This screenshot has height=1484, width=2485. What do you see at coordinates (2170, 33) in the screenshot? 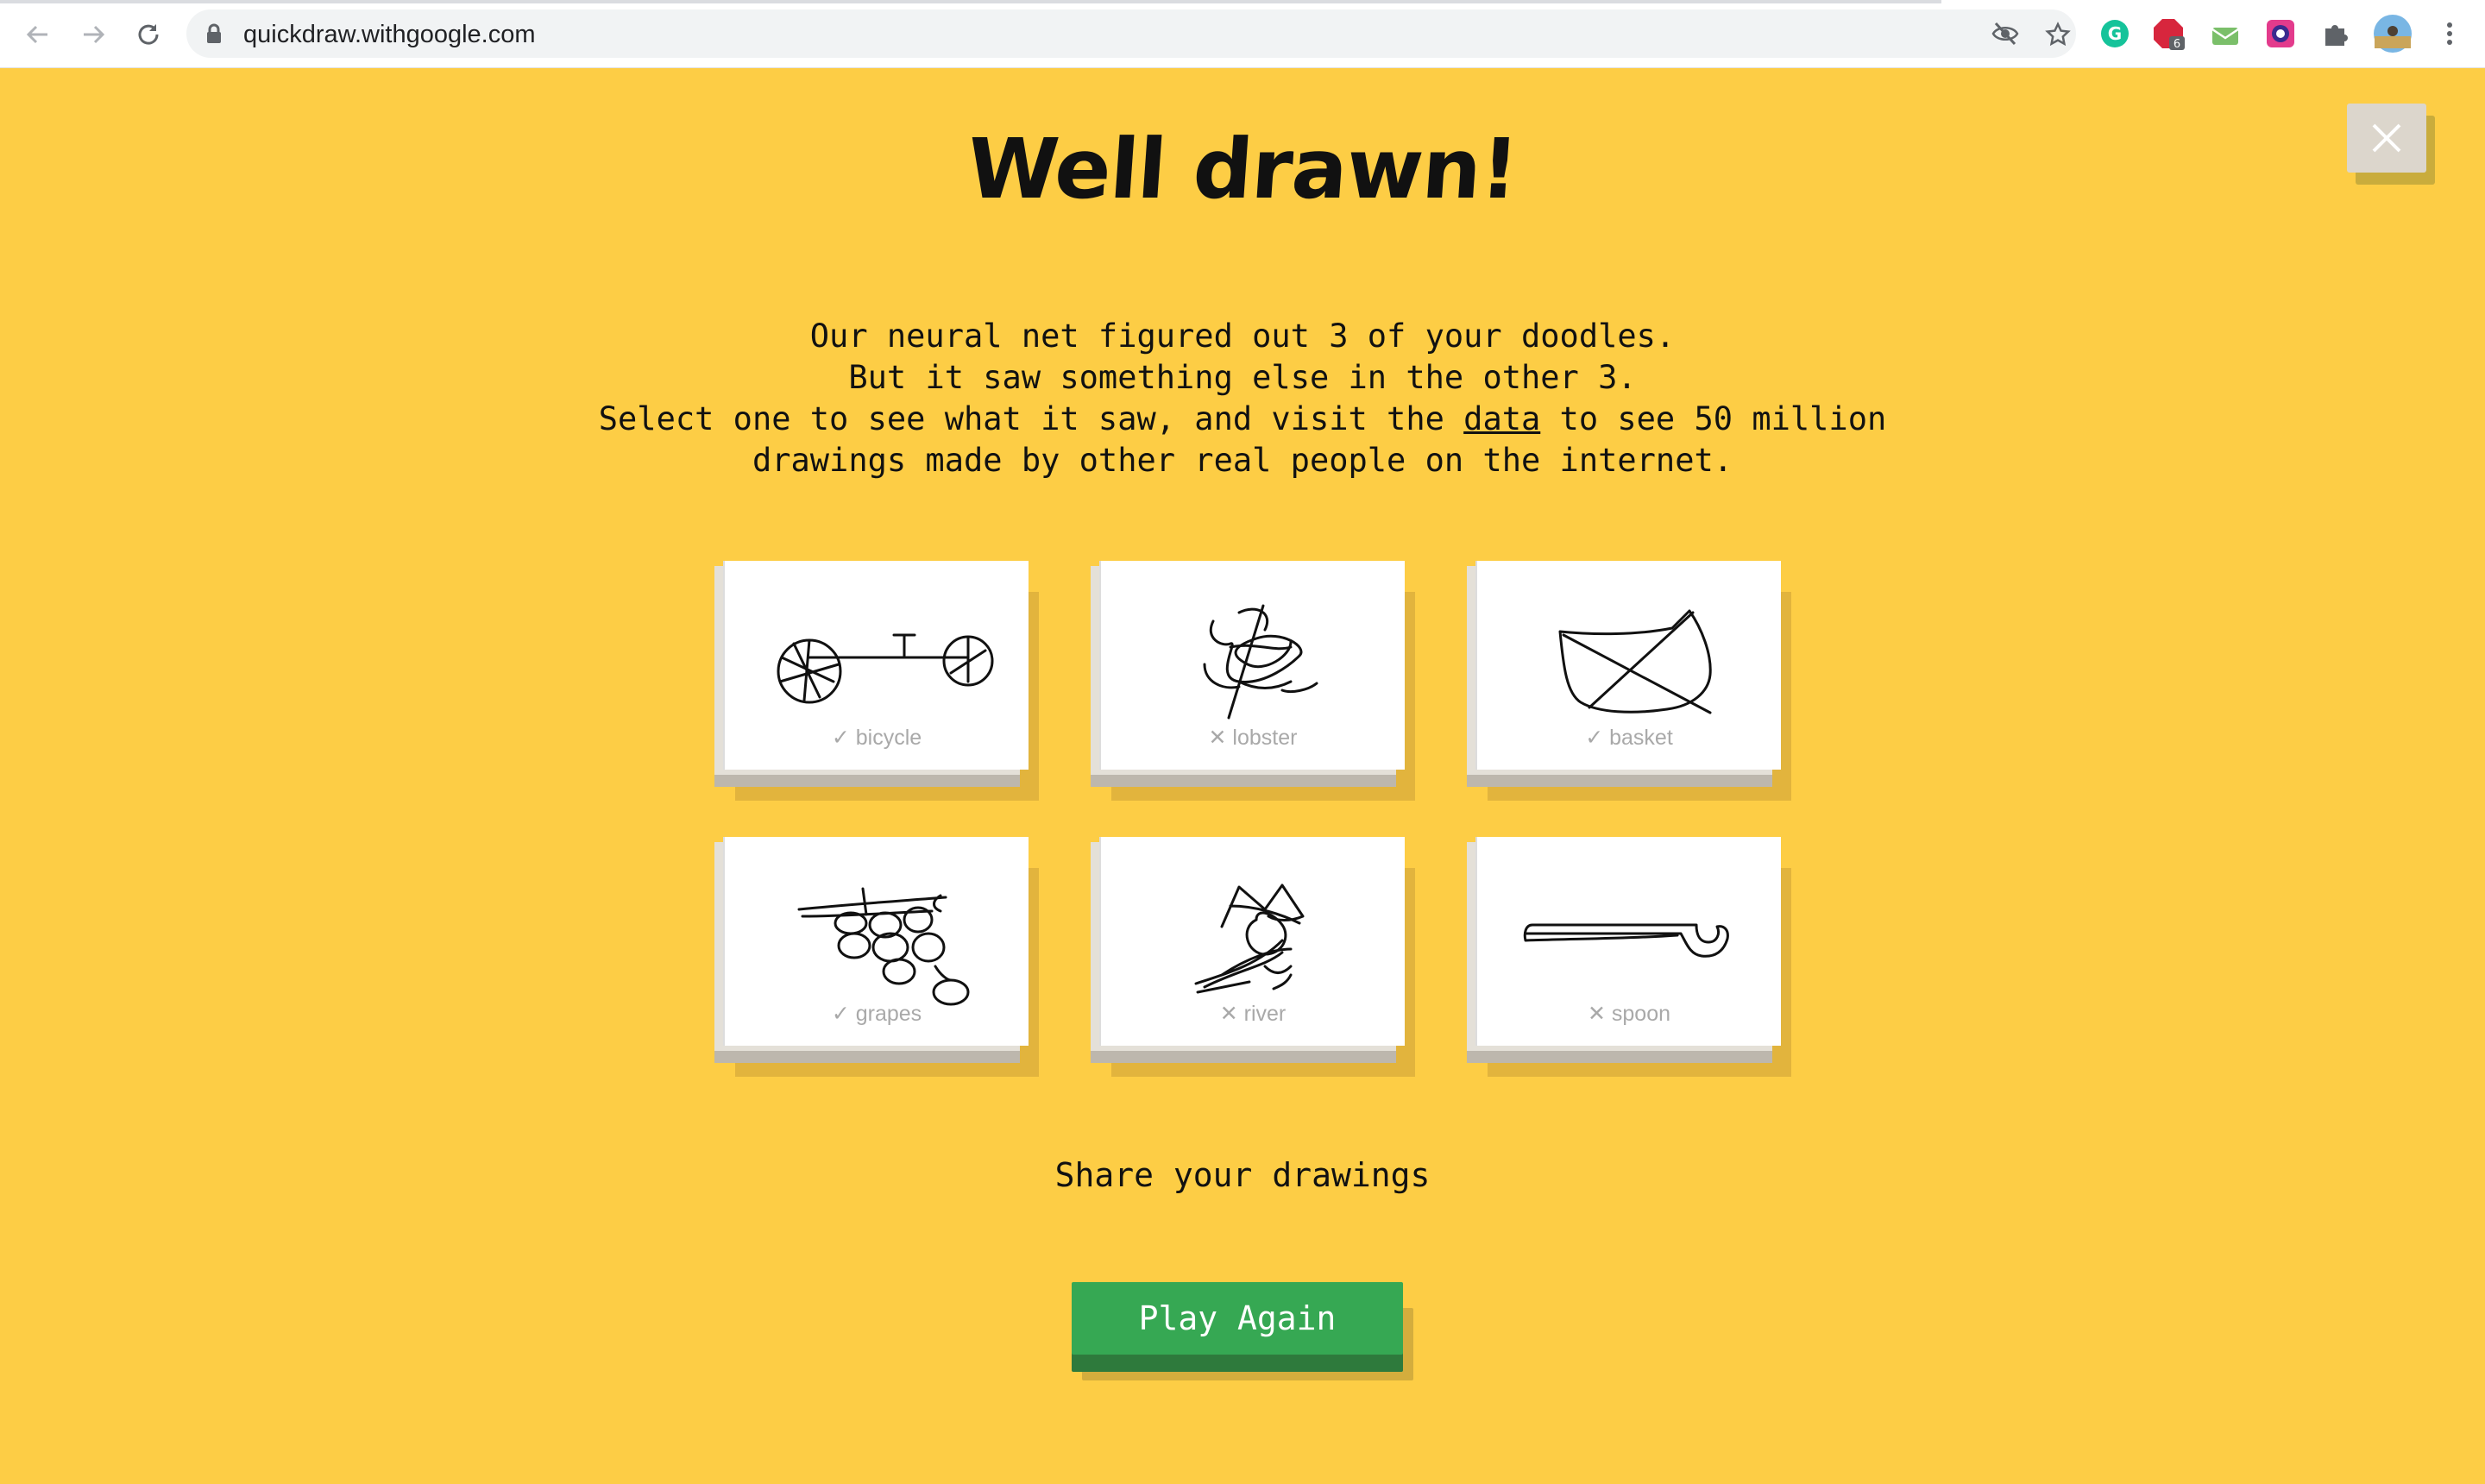
I see `adblock-icon: 6` at bounding box center [2170, 33].